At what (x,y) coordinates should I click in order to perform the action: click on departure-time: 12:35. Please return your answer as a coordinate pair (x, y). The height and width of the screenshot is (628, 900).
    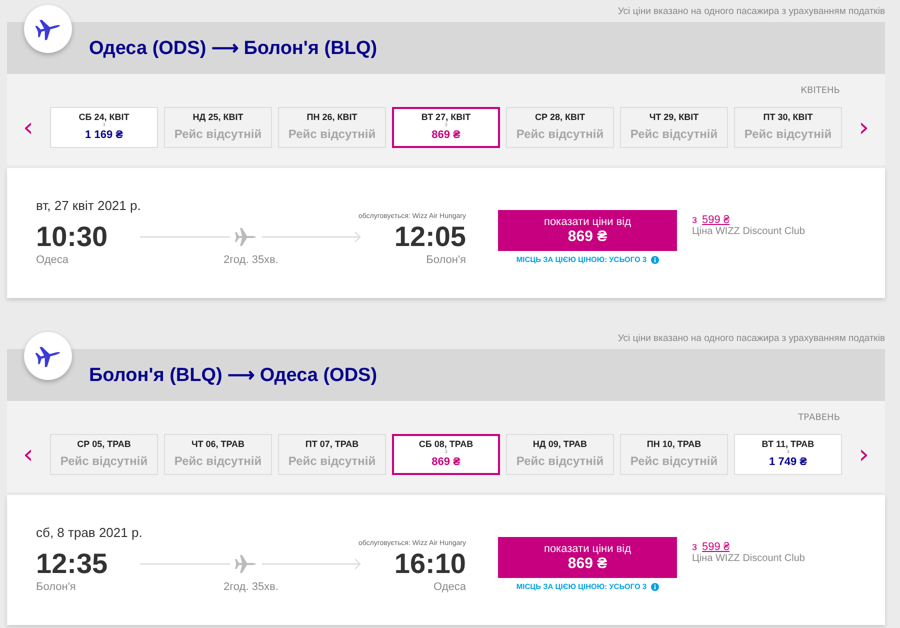
    Looking at the image, I should click on (72, 564).